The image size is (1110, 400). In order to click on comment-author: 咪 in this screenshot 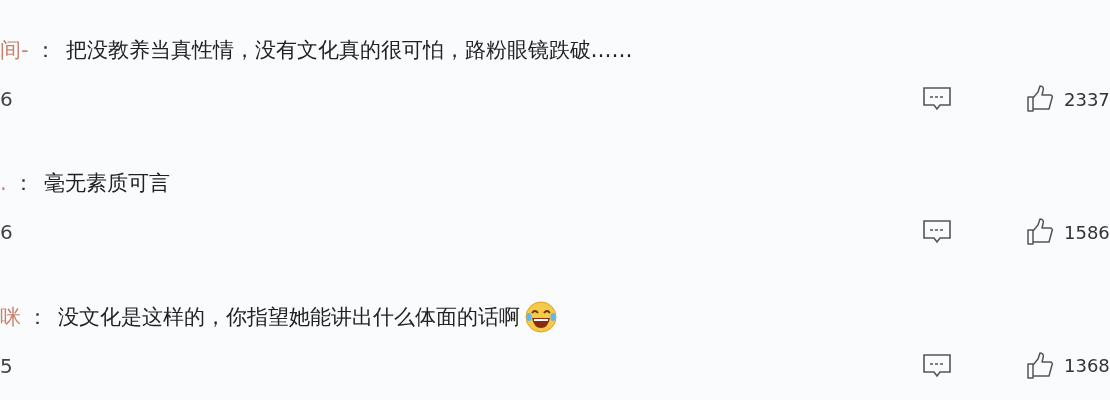, I will do `click(10, 316)`.